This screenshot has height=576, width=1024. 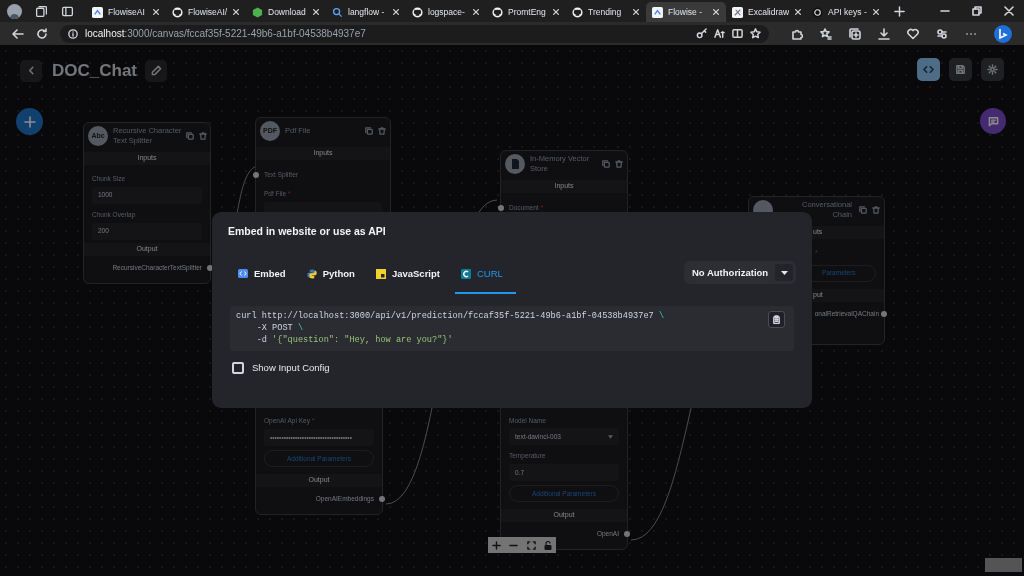 What do you see at coordinates (307, 231) in the screenshot?
I see `dialog-title: Embed in website or use as API` at bounding box center [307, 231].